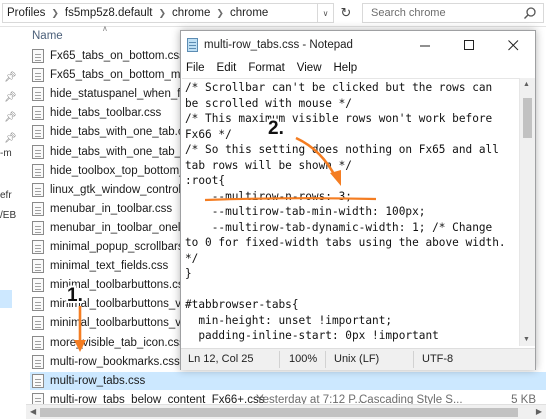  I want to click on search-input: Search chrome, so click(453, 13).